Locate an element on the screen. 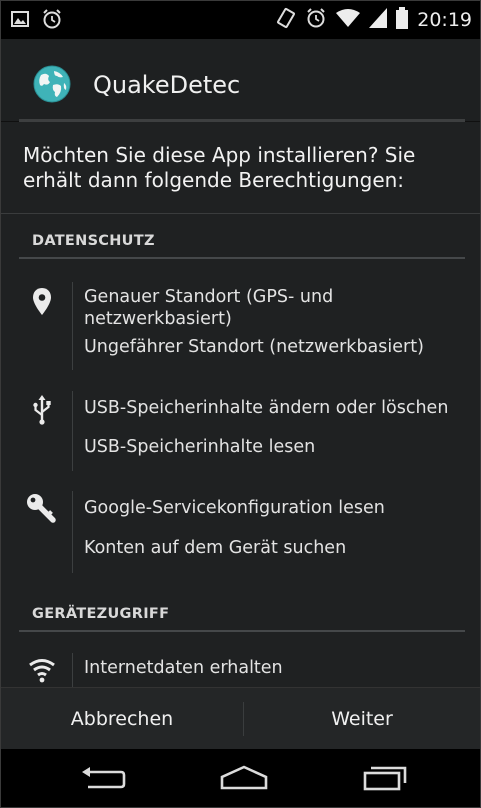 The height and width of the screenshot is (808, 481). permission-item: Ungefährer Standort (netzwerkbasiert) is located at coordinates (254, 347).